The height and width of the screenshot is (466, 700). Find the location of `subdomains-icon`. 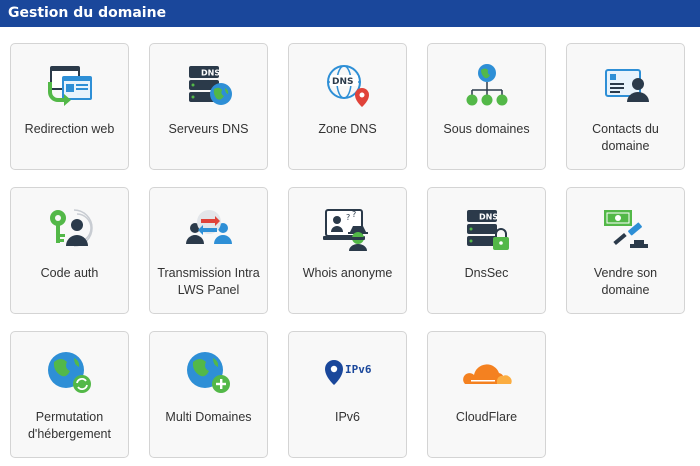

subdomains-icon is located at coordinates (487, 85).